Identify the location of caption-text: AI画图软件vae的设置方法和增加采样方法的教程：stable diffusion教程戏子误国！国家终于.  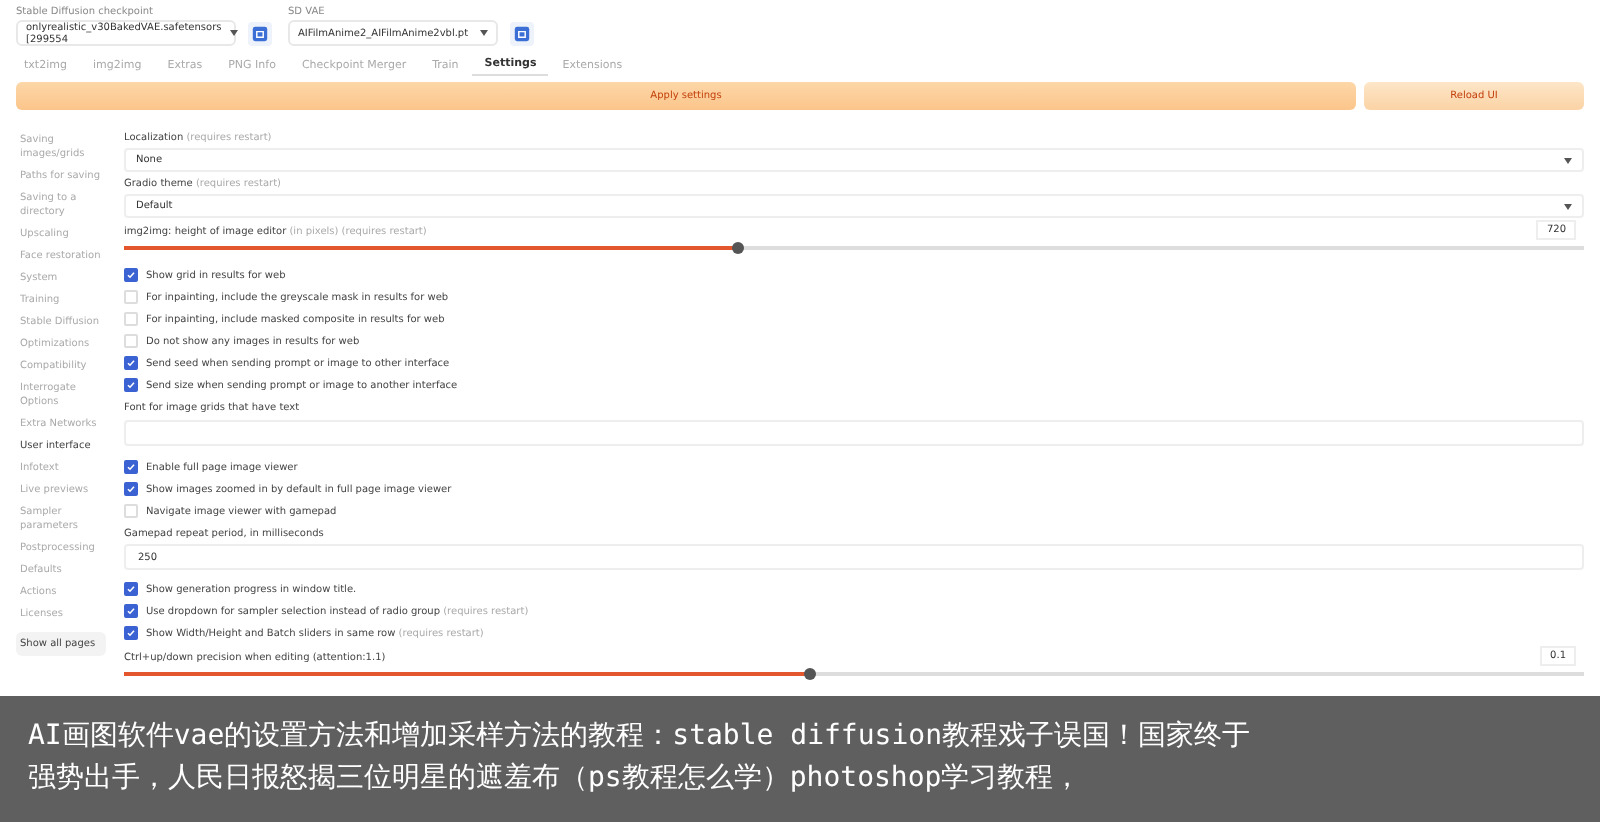
(639, 737).